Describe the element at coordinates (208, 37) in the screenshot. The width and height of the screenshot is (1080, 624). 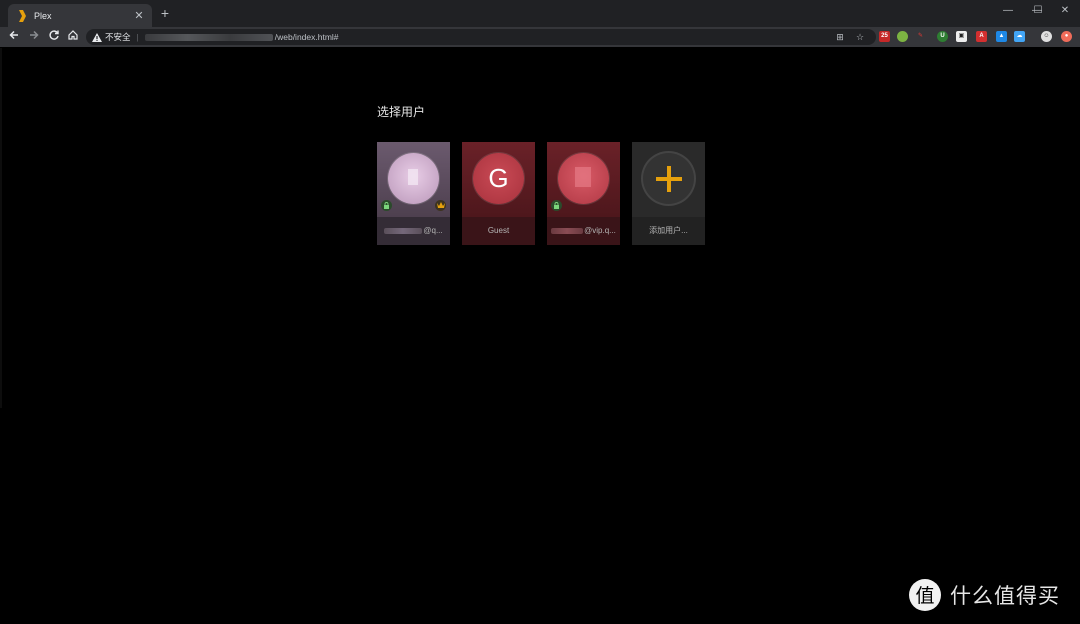
I see `redacted-host` at that location.